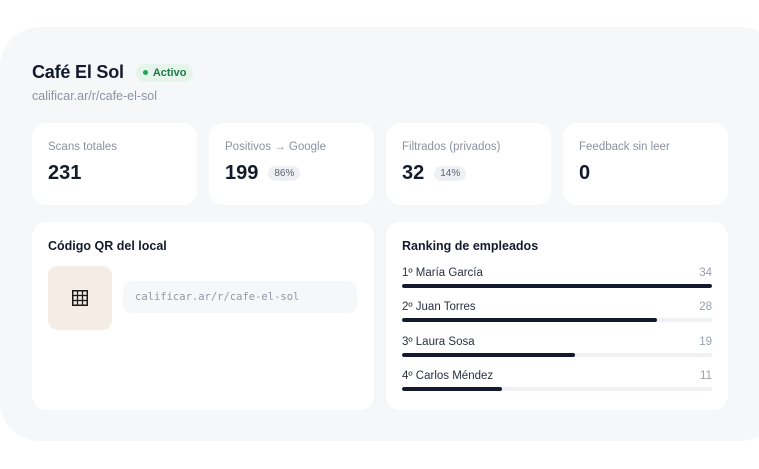  What do you see at coordinates (112, 96) in the screenshot?
I see `business-url: calificar.ar/r/cafe-el-sol` at bounding box center [112, 96].